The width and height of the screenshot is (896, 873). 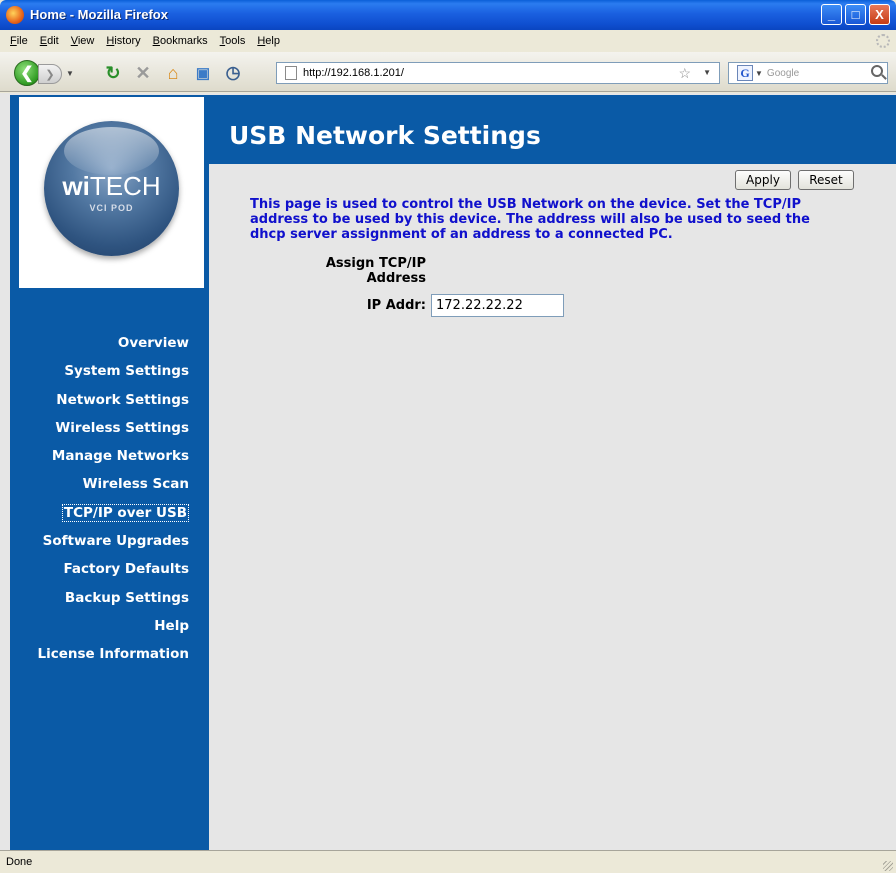 I want to click on logo-brand-suffix: TECH, so click(x=125, y=186).